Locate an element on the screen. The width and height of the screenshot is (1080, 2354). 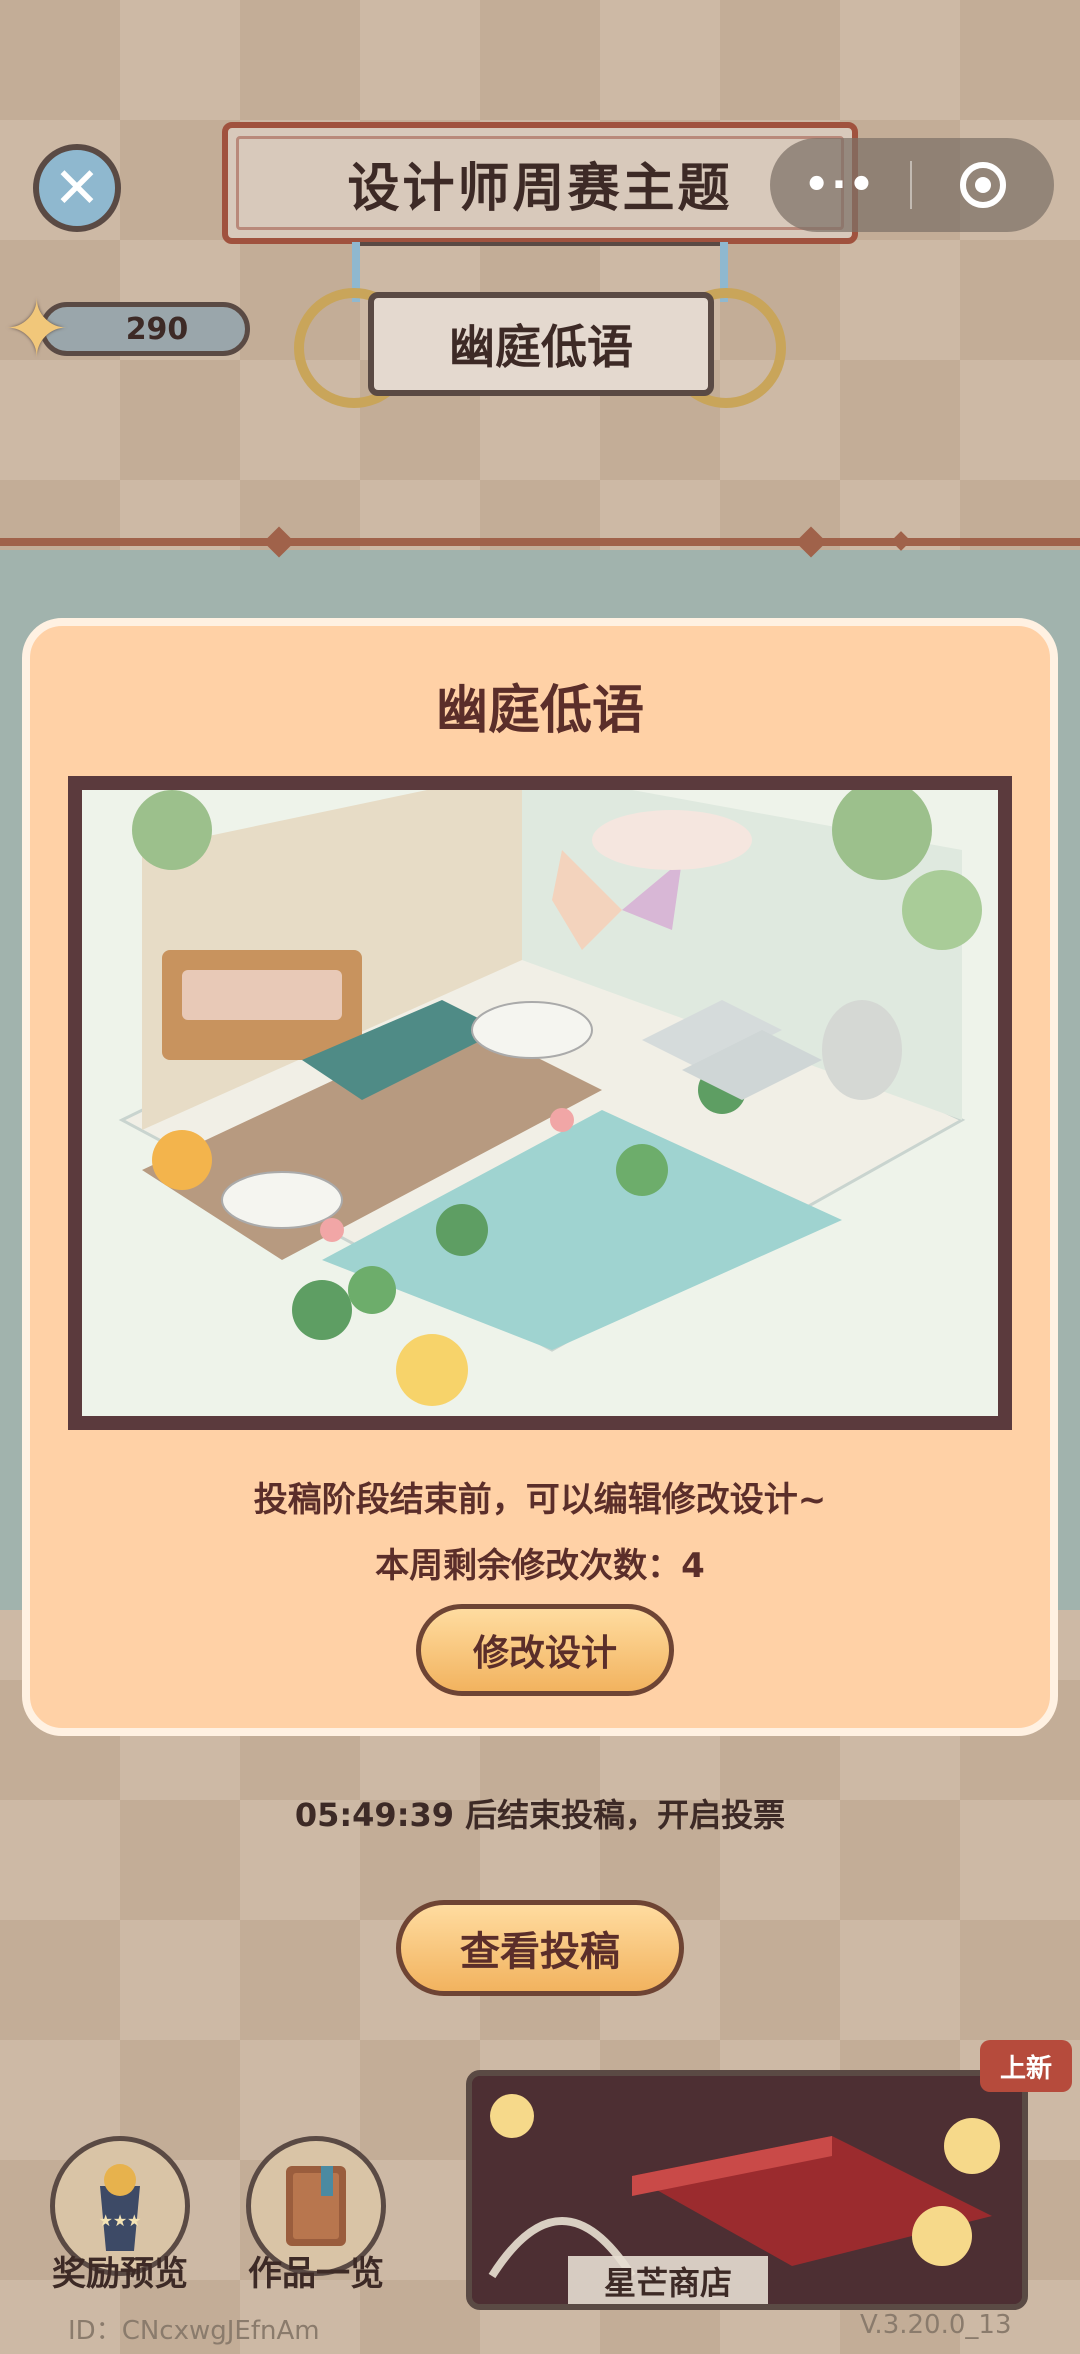
star-icon: ✦ is located at coordinates (37, 330).